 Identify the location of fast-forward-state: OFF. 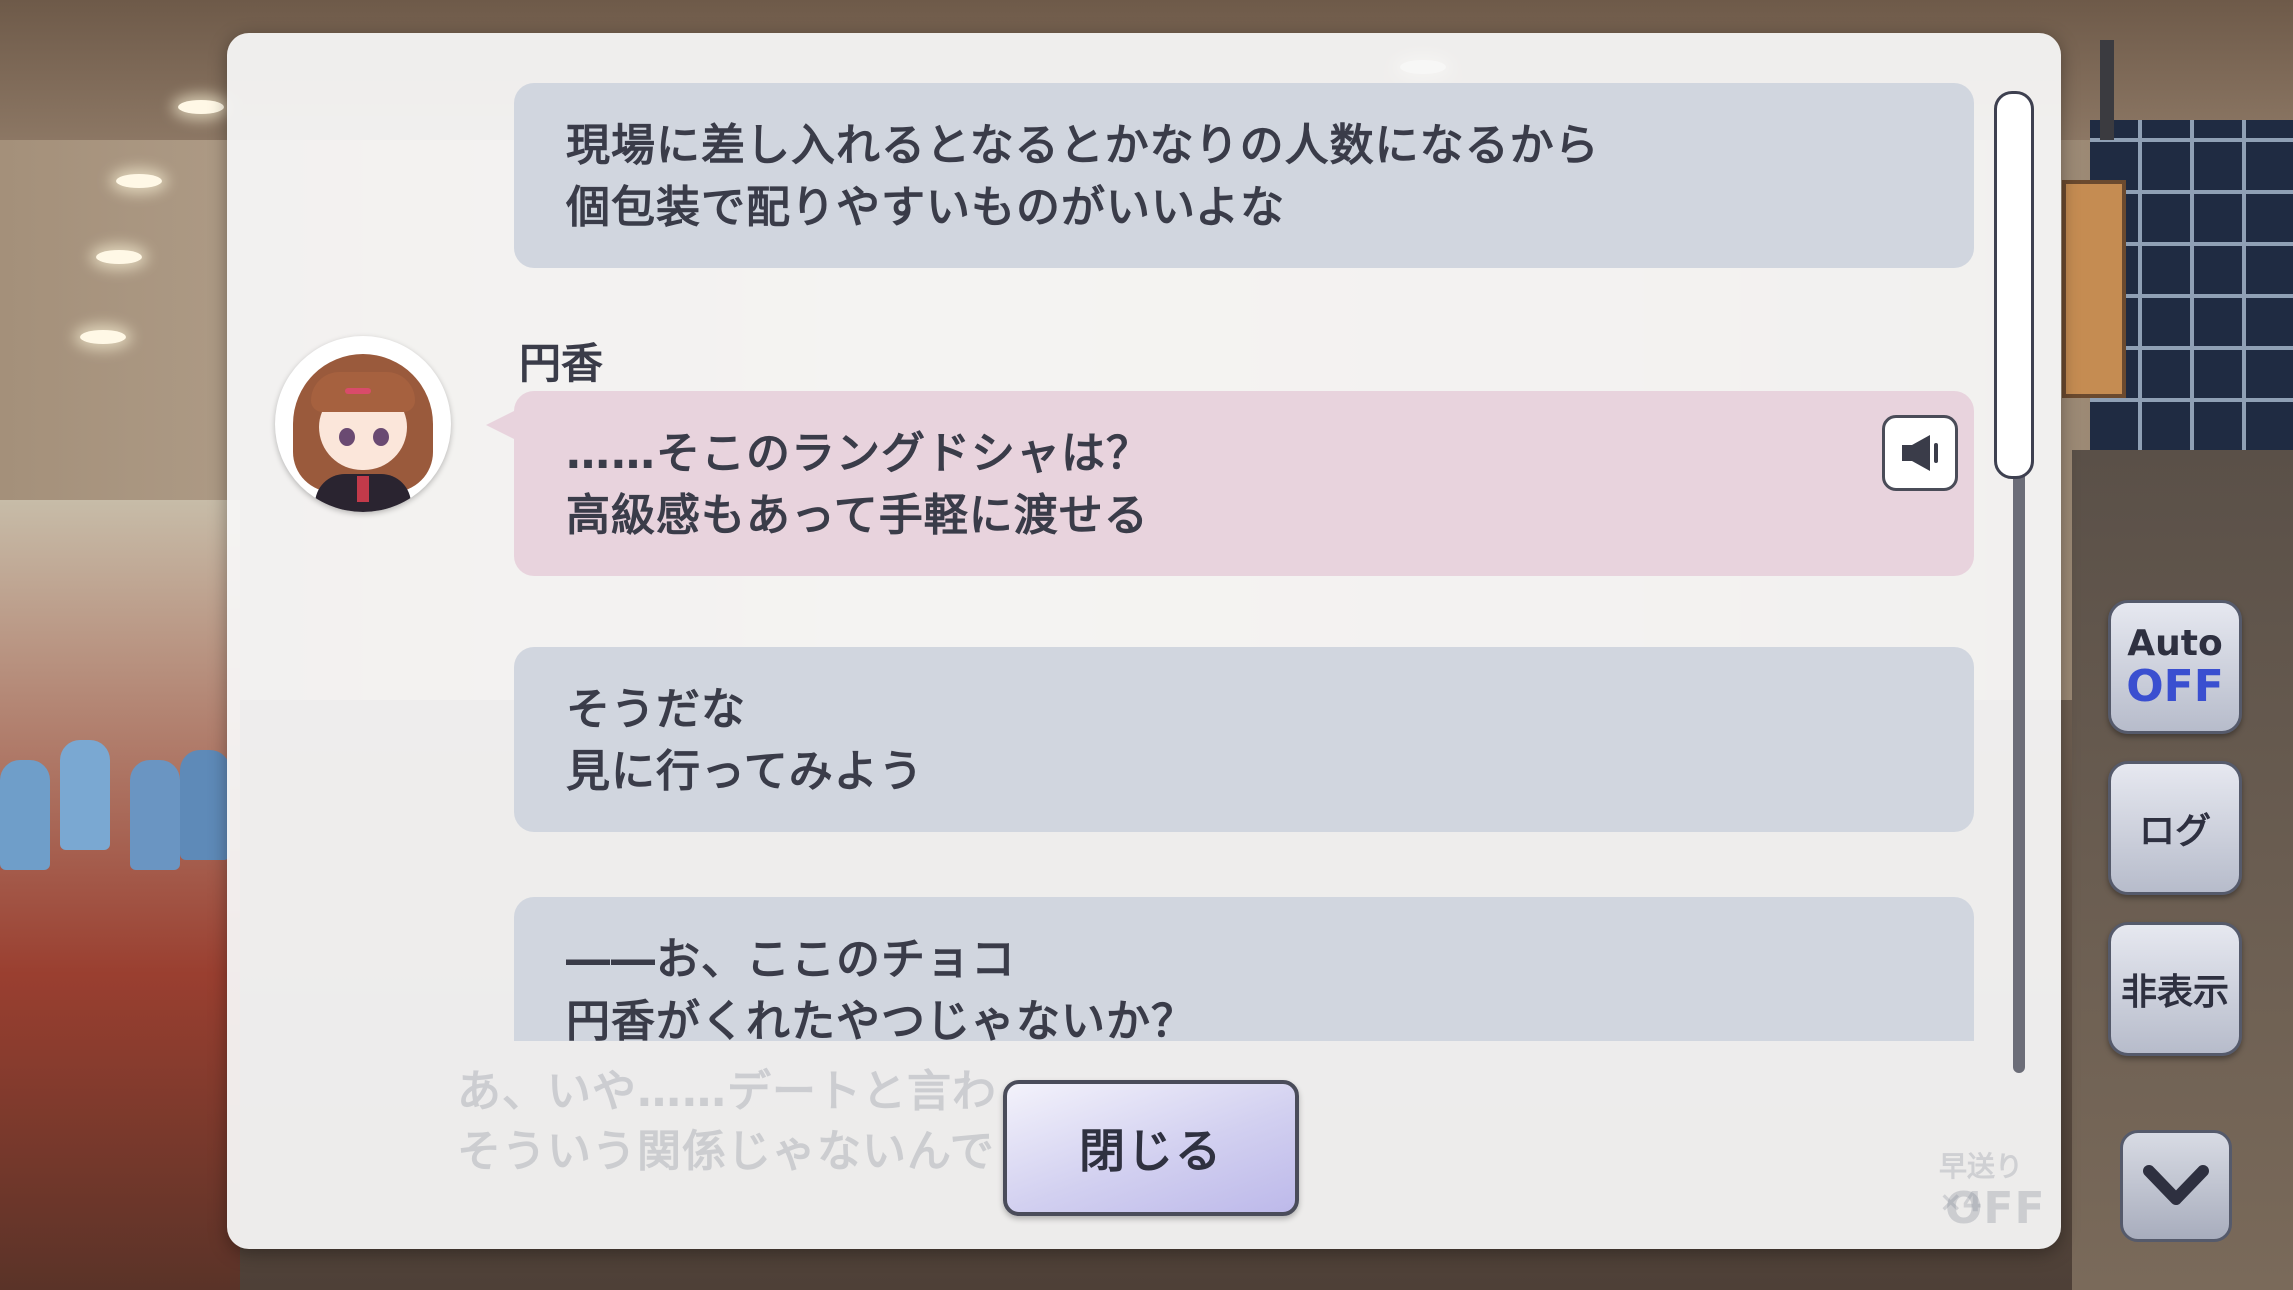
(1995, 1208).